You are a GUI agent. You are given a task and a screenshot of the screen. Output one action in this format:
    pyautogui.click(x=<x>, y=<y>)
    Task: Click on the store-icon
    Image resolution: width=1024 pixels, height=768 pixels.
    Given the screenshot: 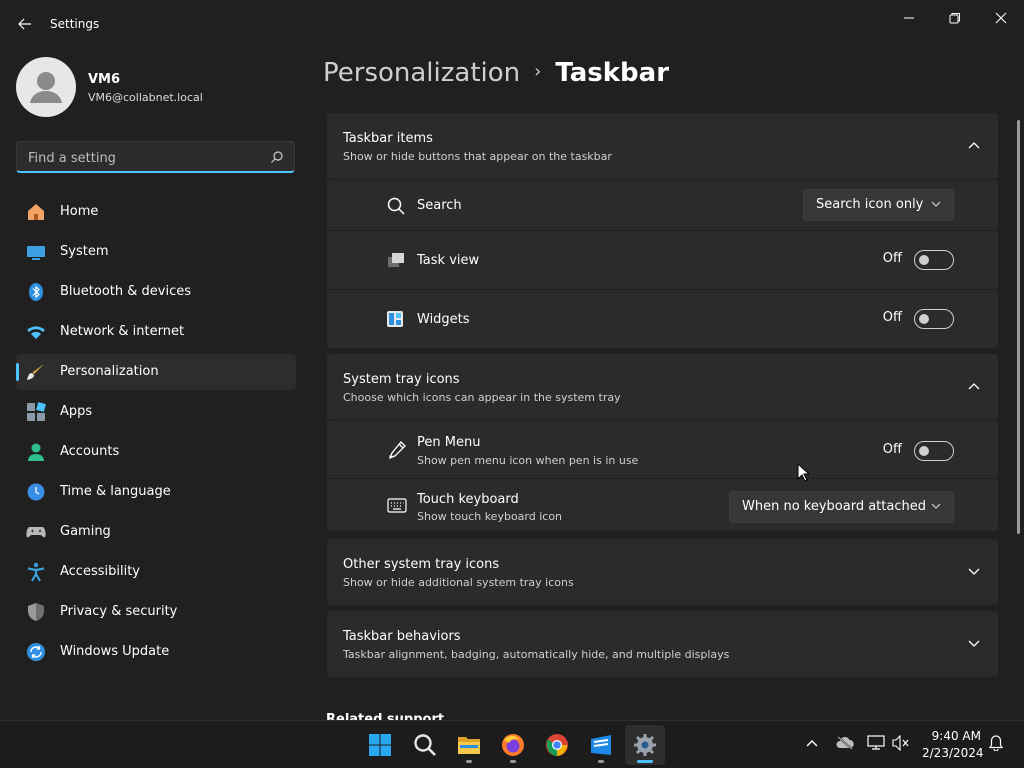 What is the action you would take?
    pyautogui.click(x=601, y=745)
    